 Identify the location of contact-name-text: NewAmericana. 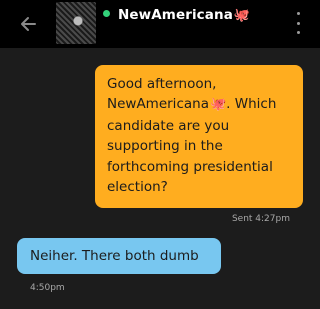
(175, 15).